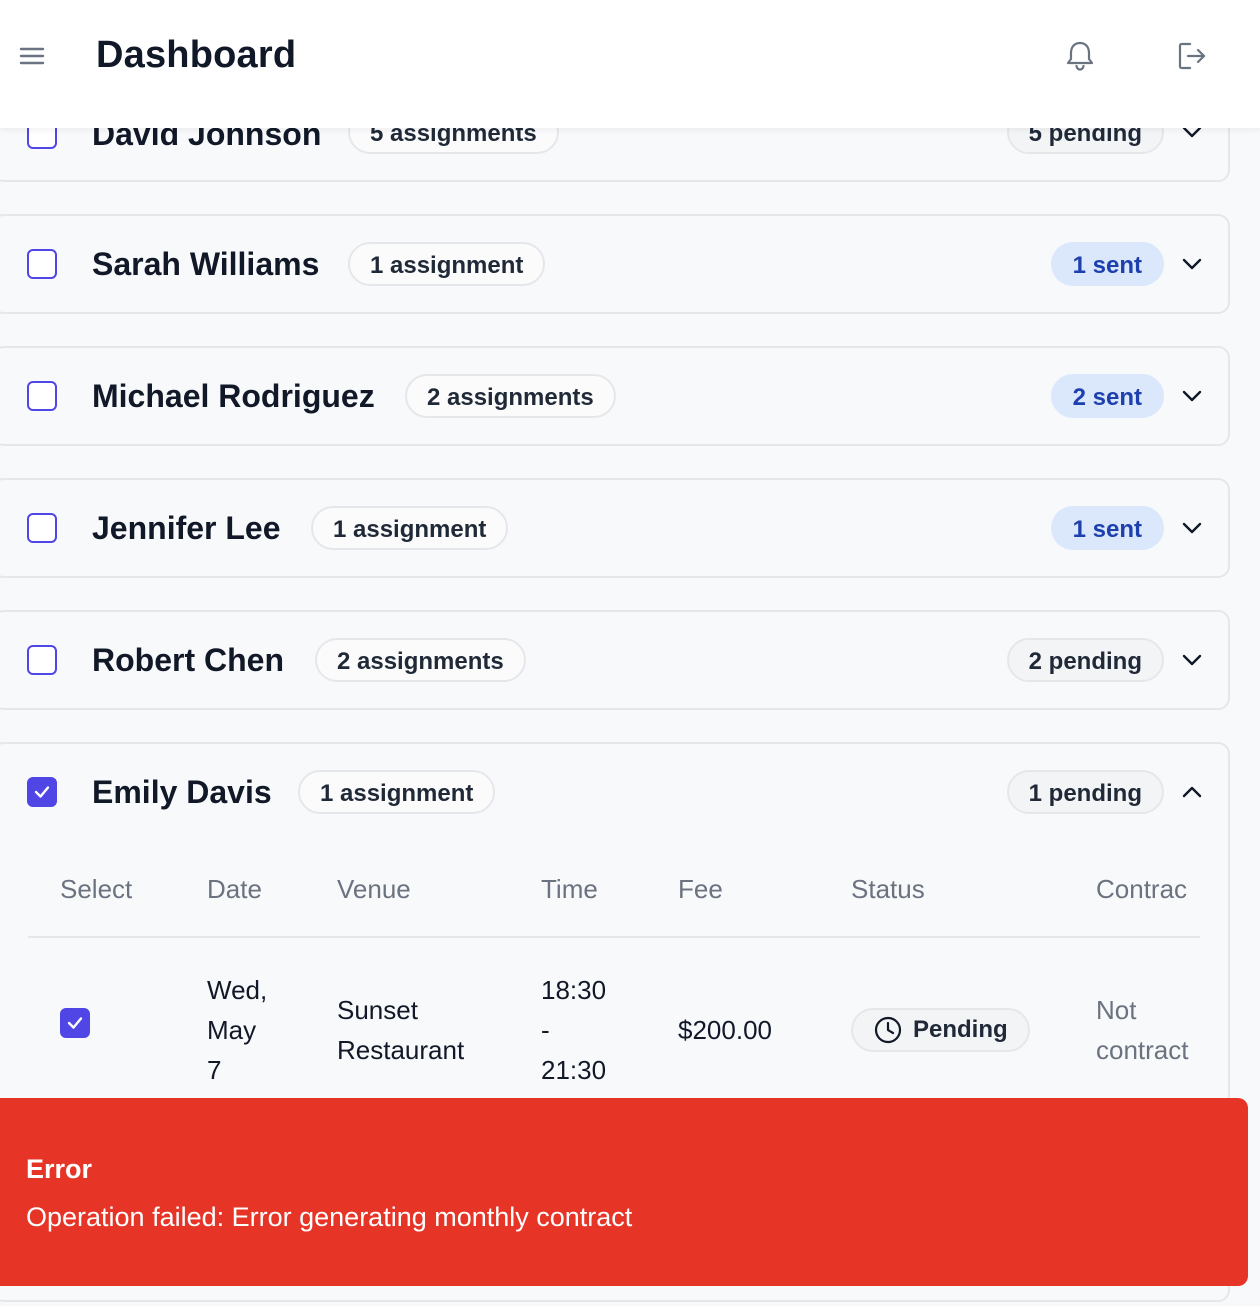 The height and width of the screenshot is (1306, 1260). I want to click on musician-card: Michael Rodriguez 2 assignments 2 sent, so click(615, 396).